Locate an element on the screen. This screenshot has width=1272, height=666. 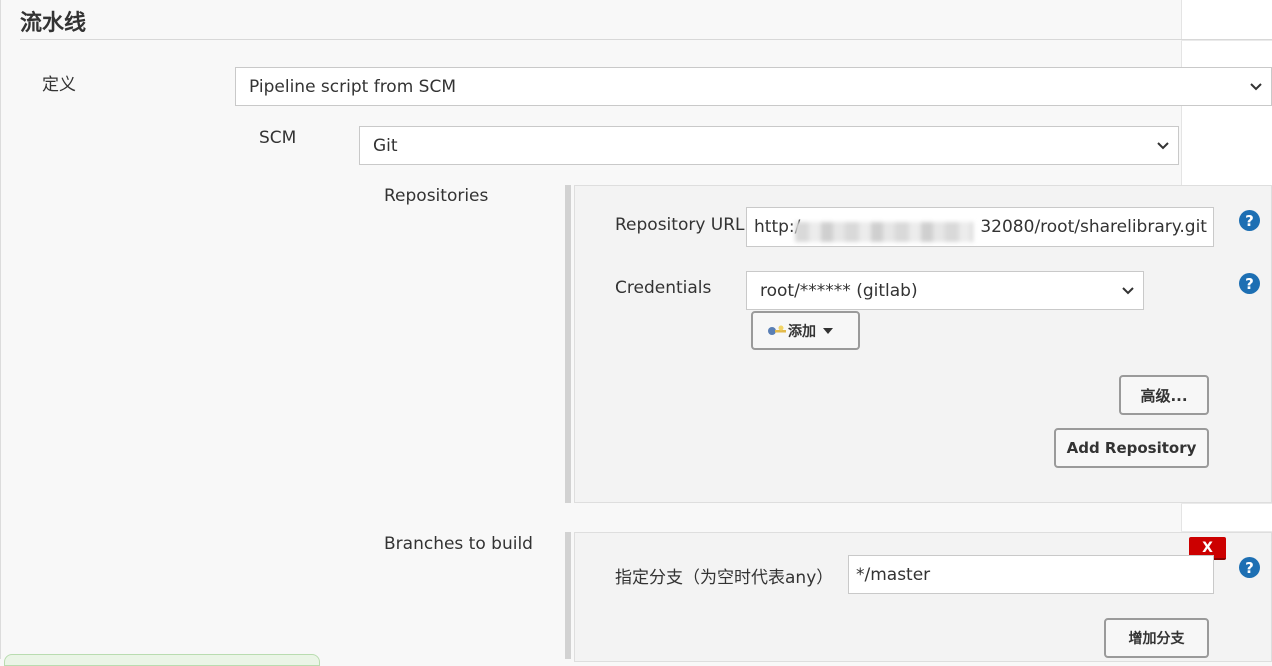
add-branch-button: 增加分支 is located at coordinates (1156, 638).